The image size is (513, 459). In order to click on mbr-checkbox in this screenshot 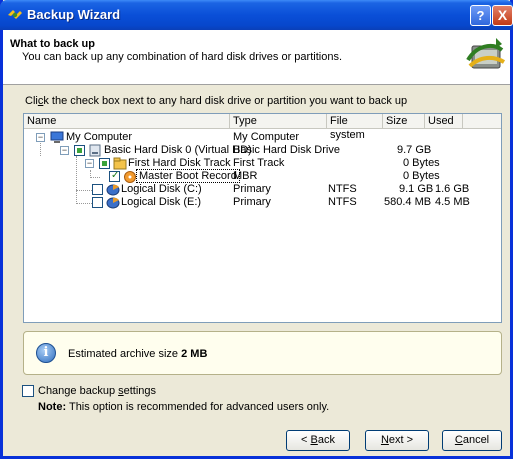, I will do `click(114, 176)`.